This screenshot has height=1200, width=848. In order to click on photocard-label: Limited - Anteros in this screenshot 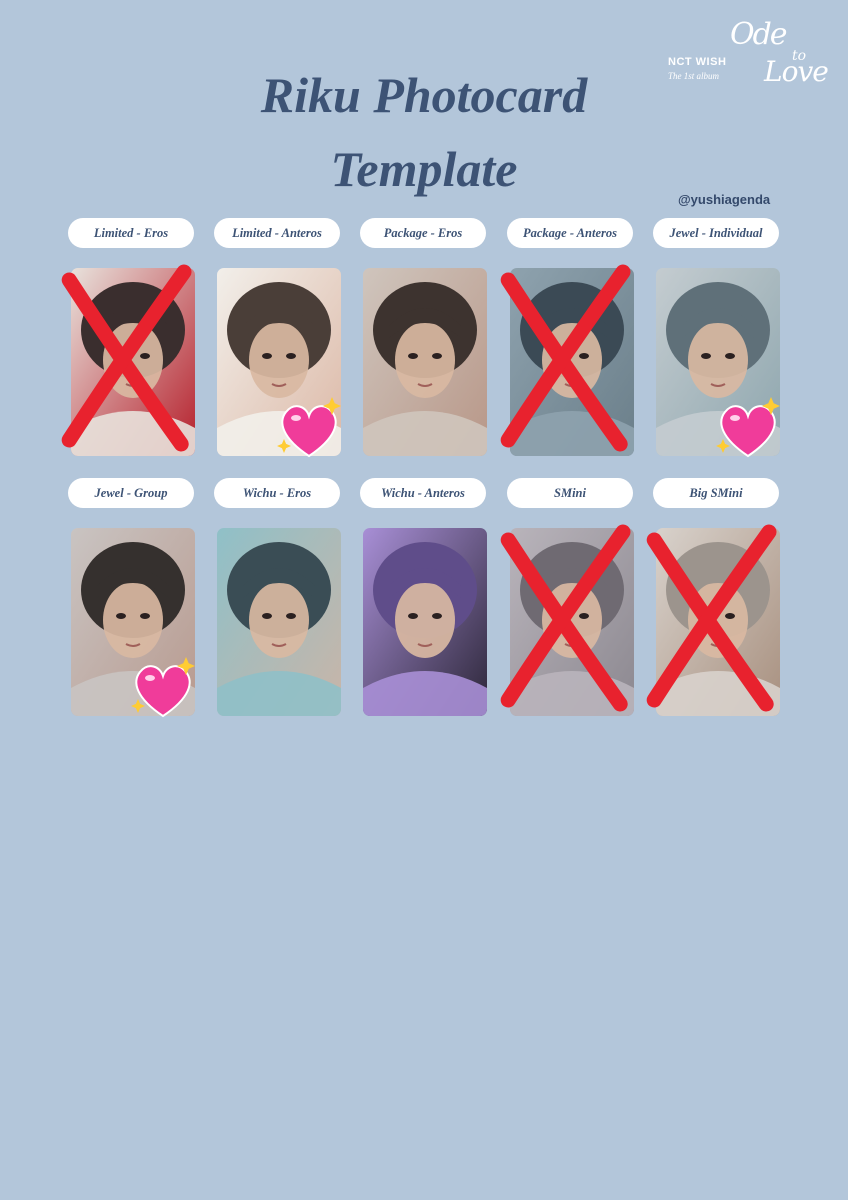, I will do `click(277, 233)`.